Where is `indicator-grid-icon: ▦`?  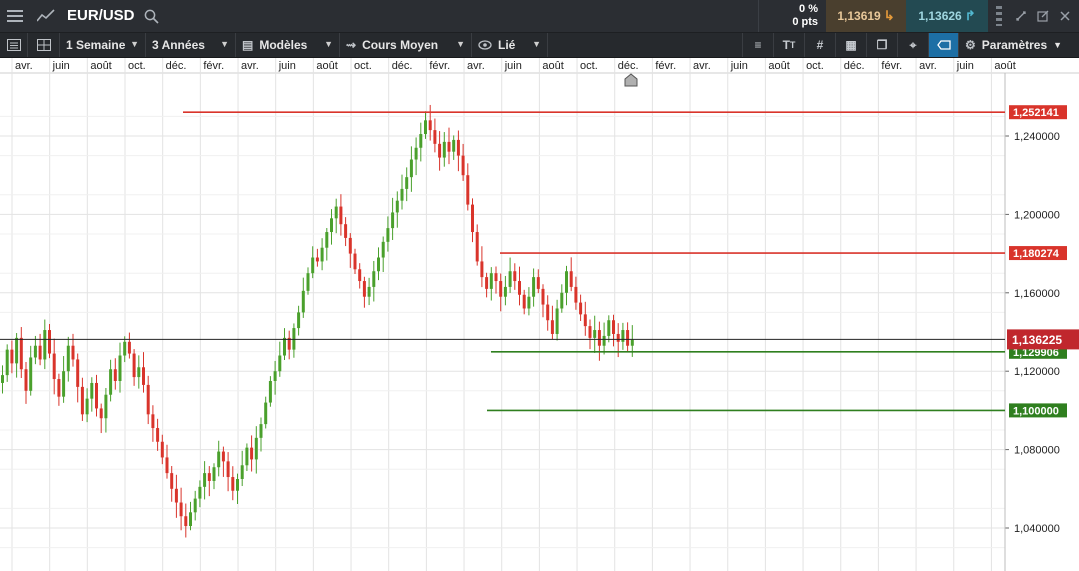 indicator-grid-icon: ▦ is located at coordinates (850, 45).